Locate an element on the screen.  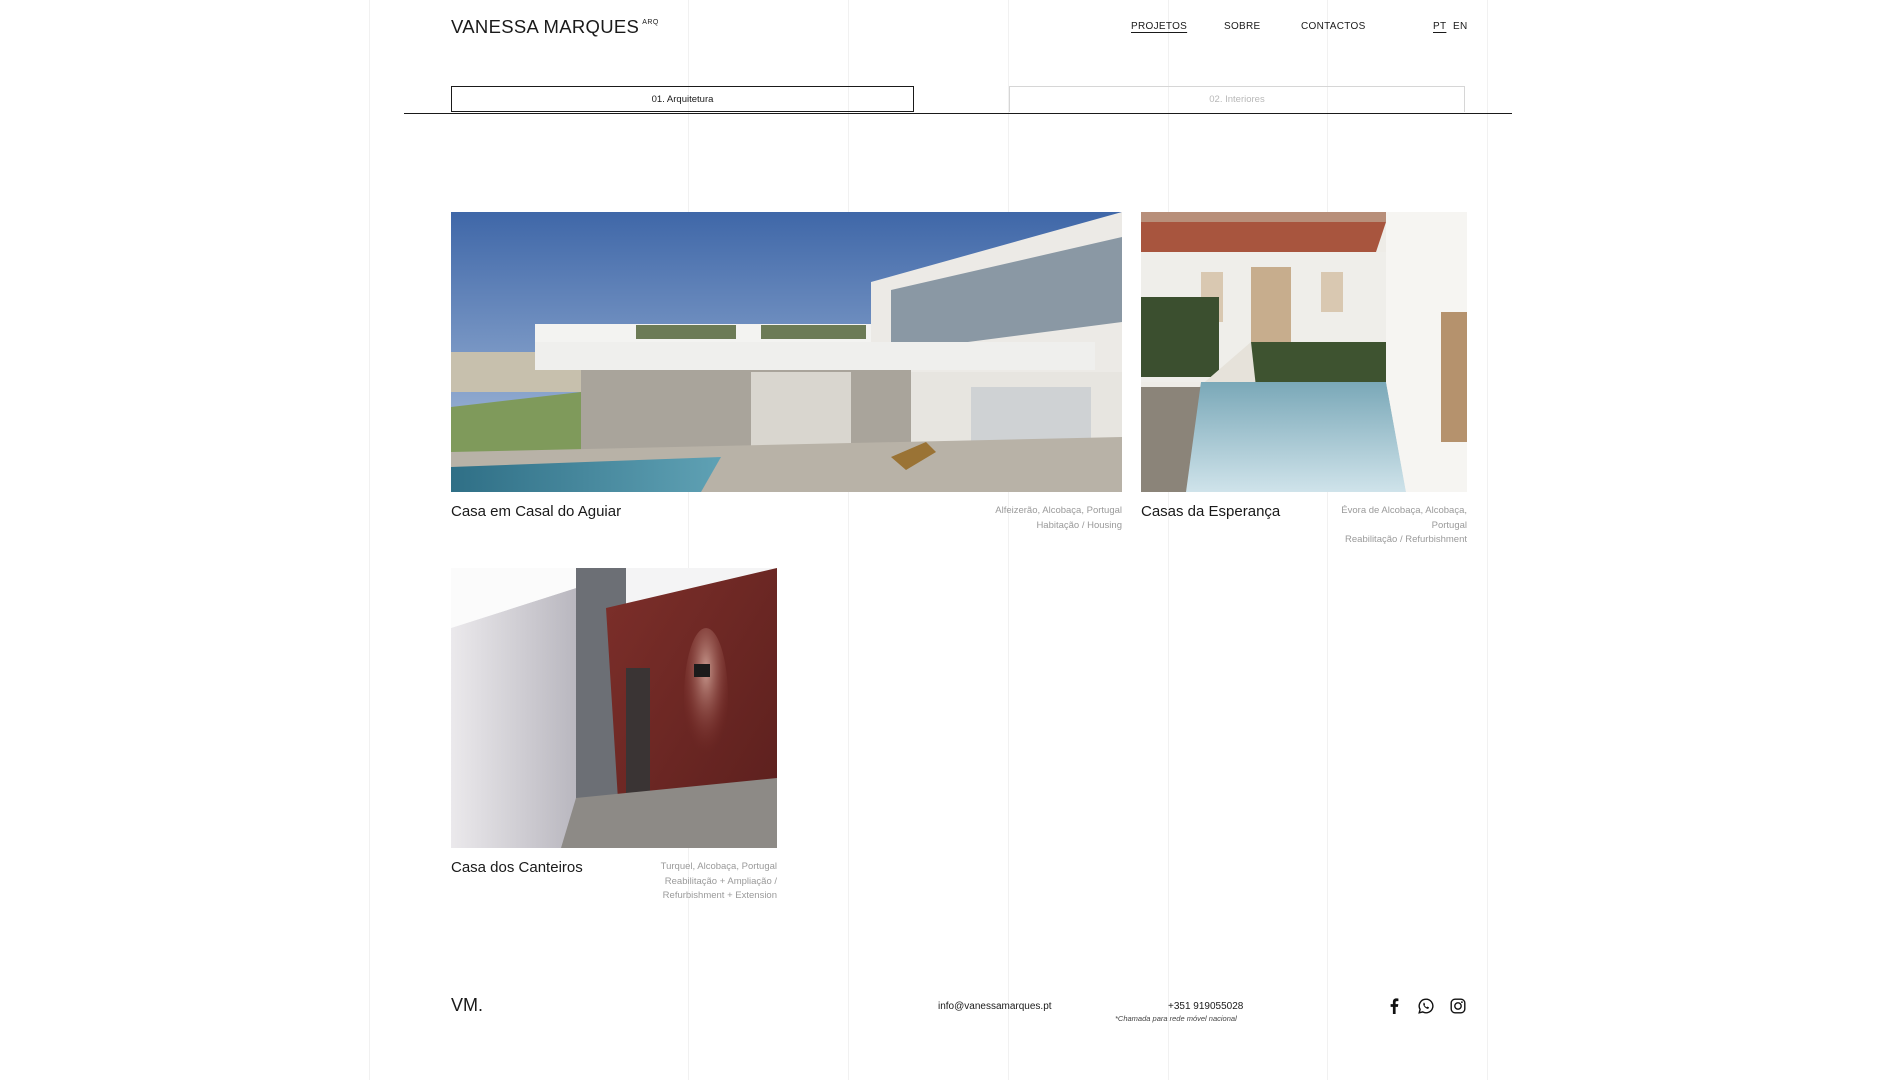
nav-projetos: PROJETOS is located at coordinates (1159, 26).